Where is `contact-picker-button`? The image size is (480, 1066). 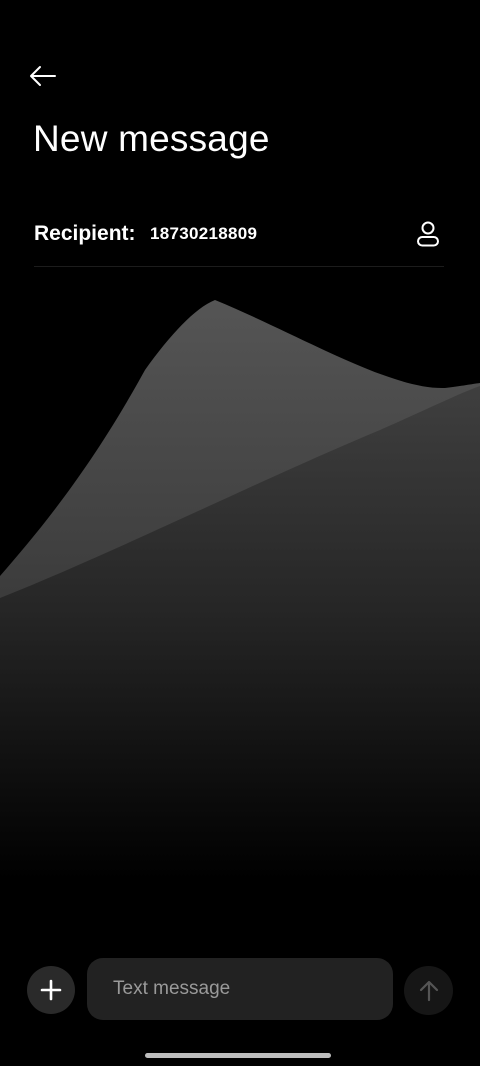
contact-picker-button is located at coordinates (428, 234).